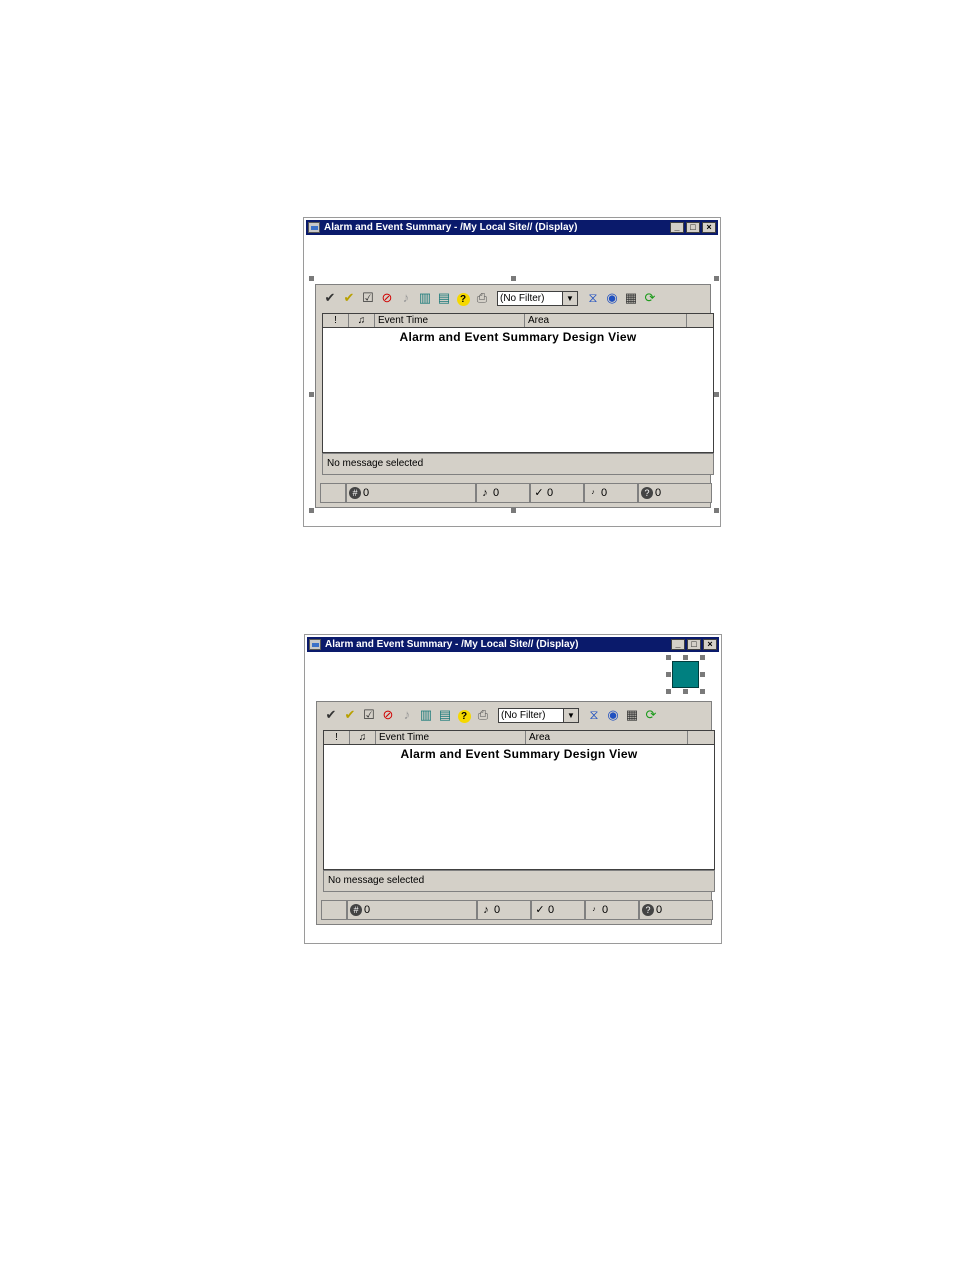  Describe the element at coordinates (315, 644) in the screenshot. I see `app-icon` at that location.